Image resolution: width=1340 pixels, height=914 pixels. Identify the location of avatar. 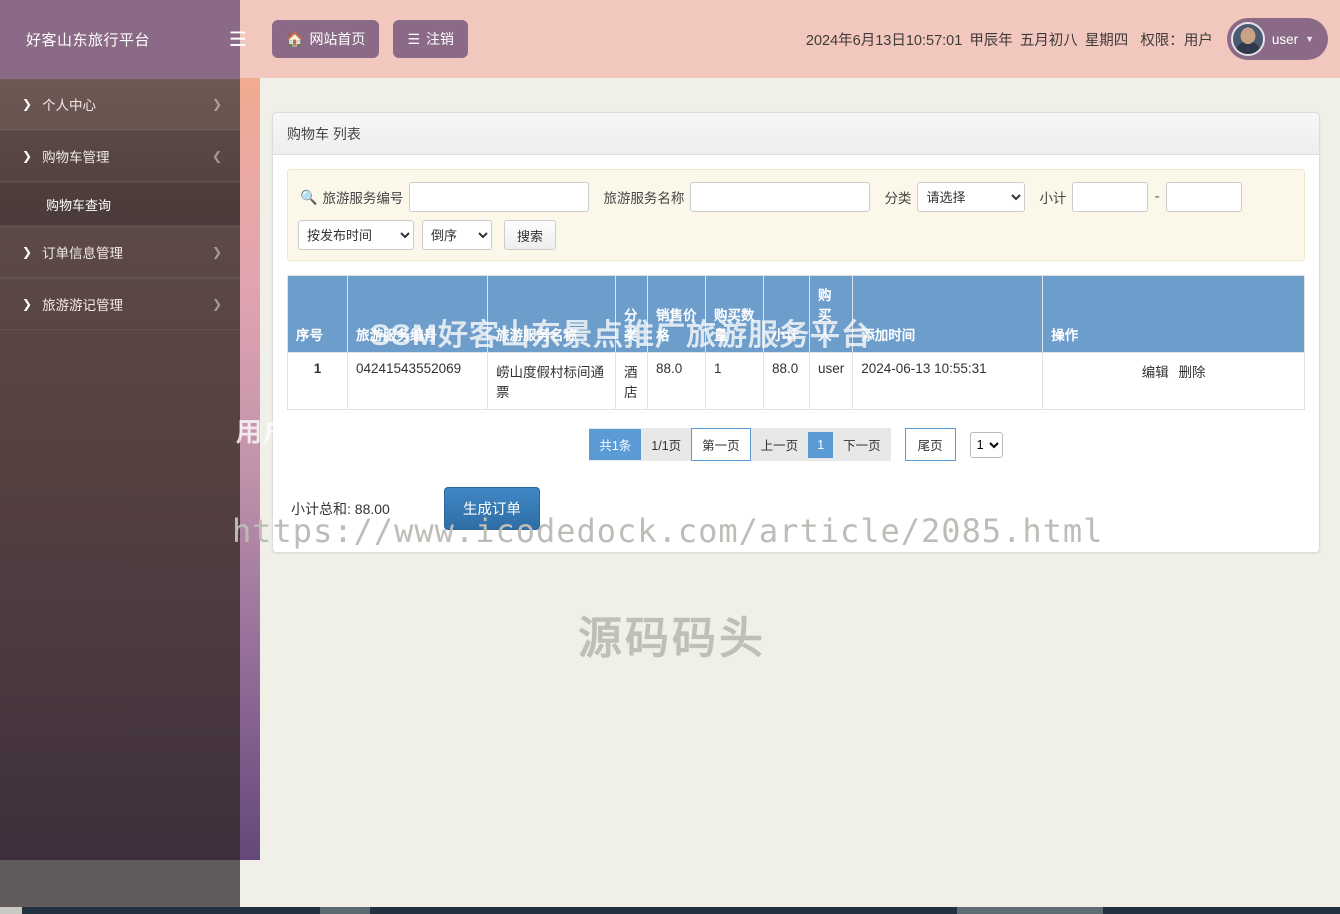
(1247, 39).